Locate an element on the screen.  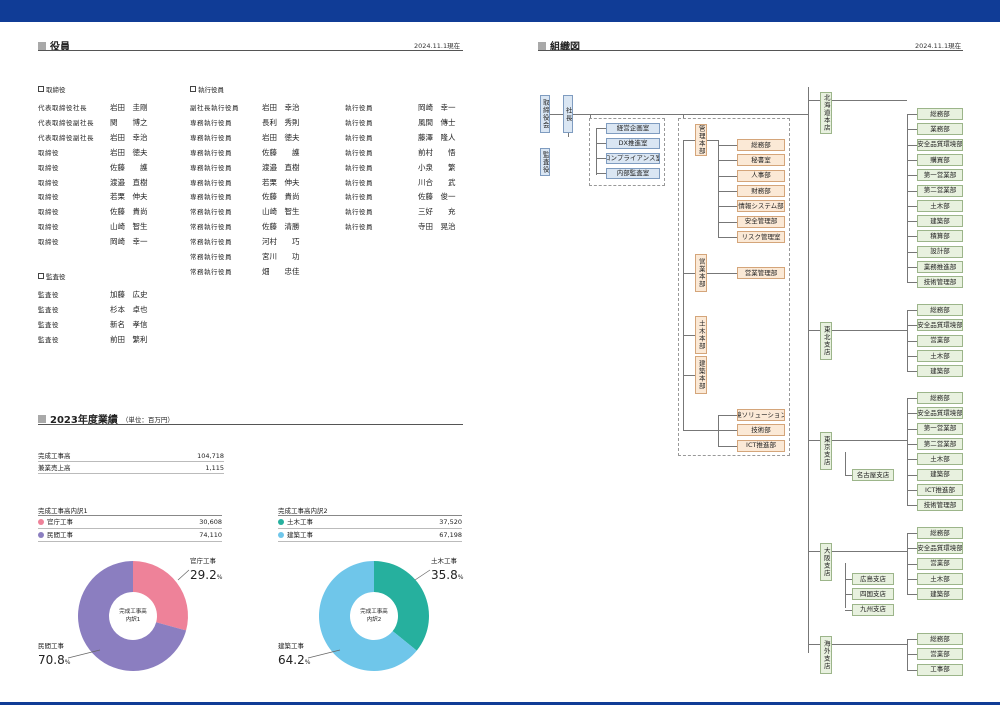
pie2-center: 完成工事高 内訳2 is located at coordinates (374, 616).